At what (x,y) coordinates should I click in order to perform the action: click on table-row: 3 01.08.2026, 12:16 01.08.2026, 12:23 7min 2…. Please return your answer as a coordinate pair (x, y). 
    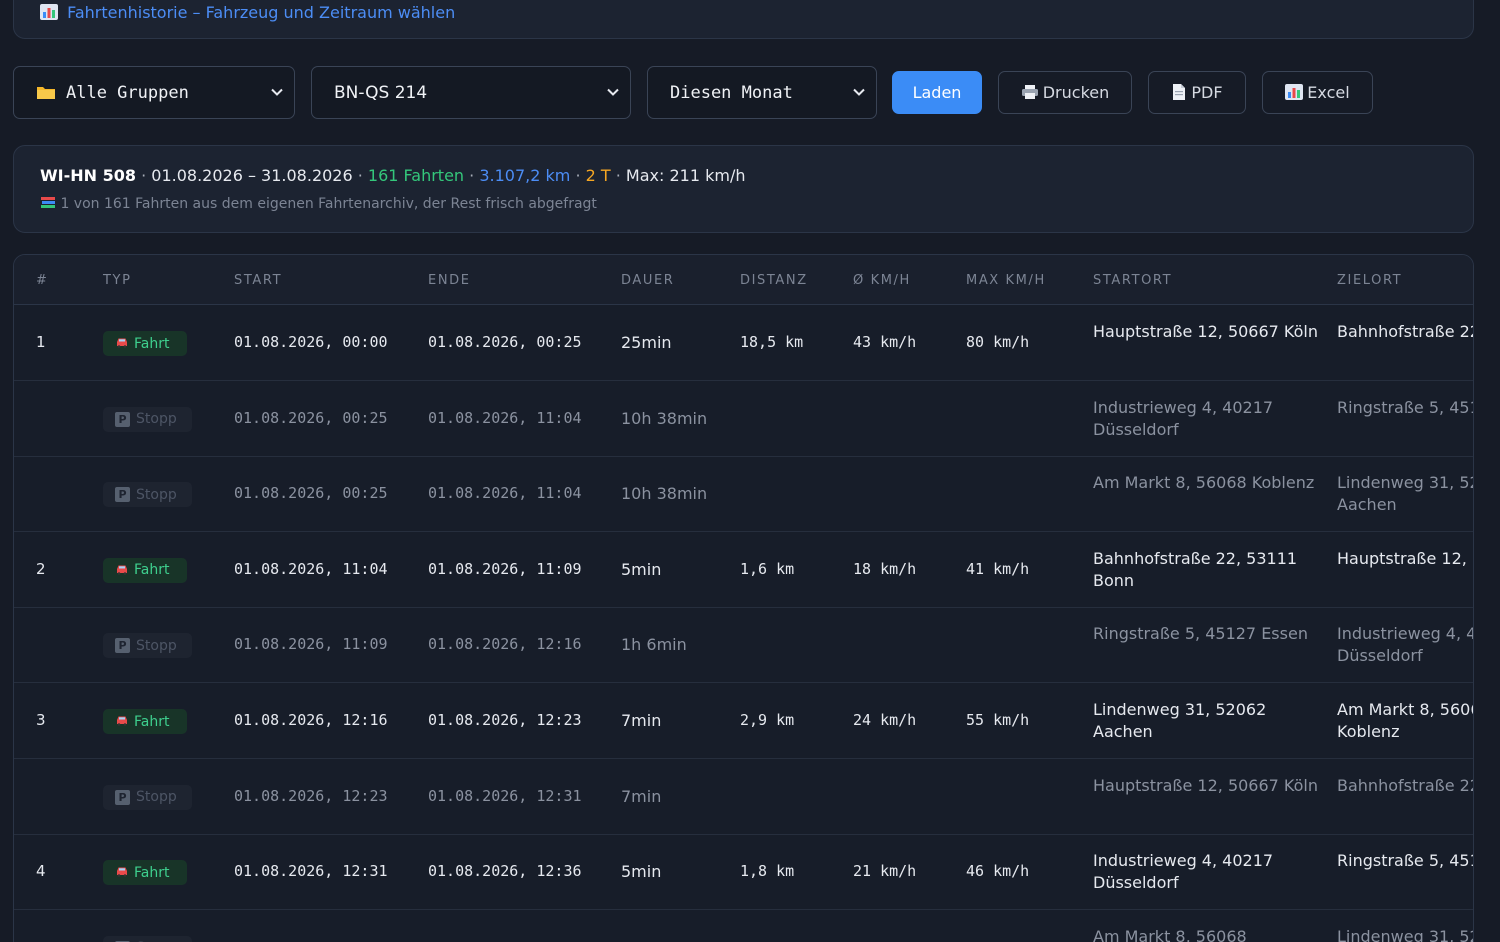
    Looking at the image, I should click on (743, 721).